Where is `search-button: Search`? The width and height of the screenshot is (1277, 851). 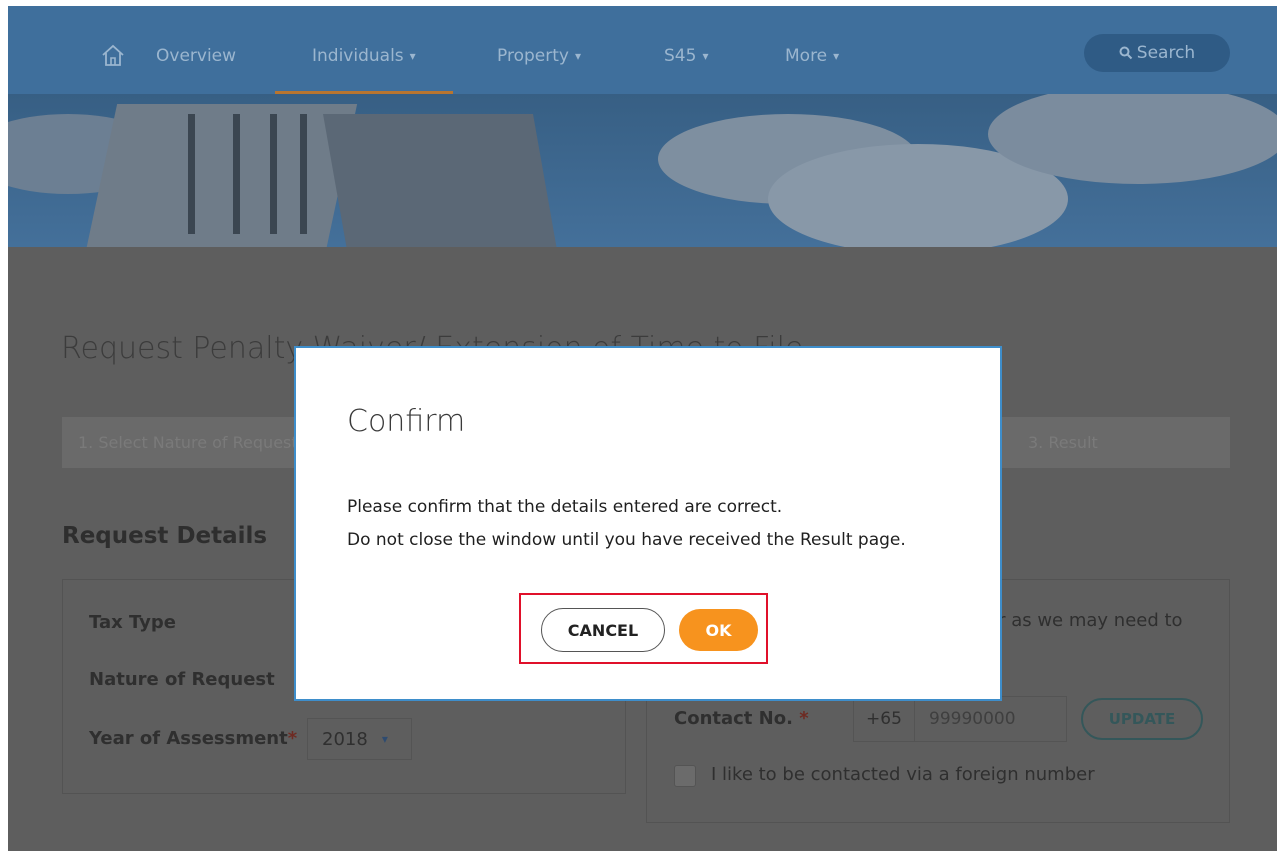 search-button: Search is located at coordinates (1157, 53).